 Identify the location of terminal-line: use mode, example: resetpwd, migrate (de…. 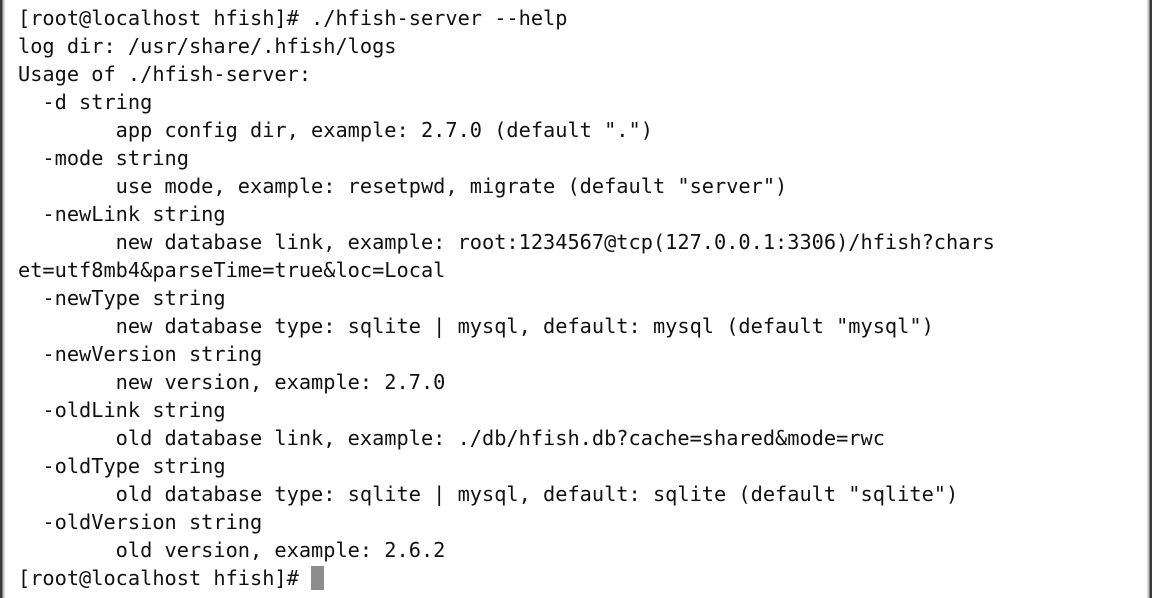
(403, 186).